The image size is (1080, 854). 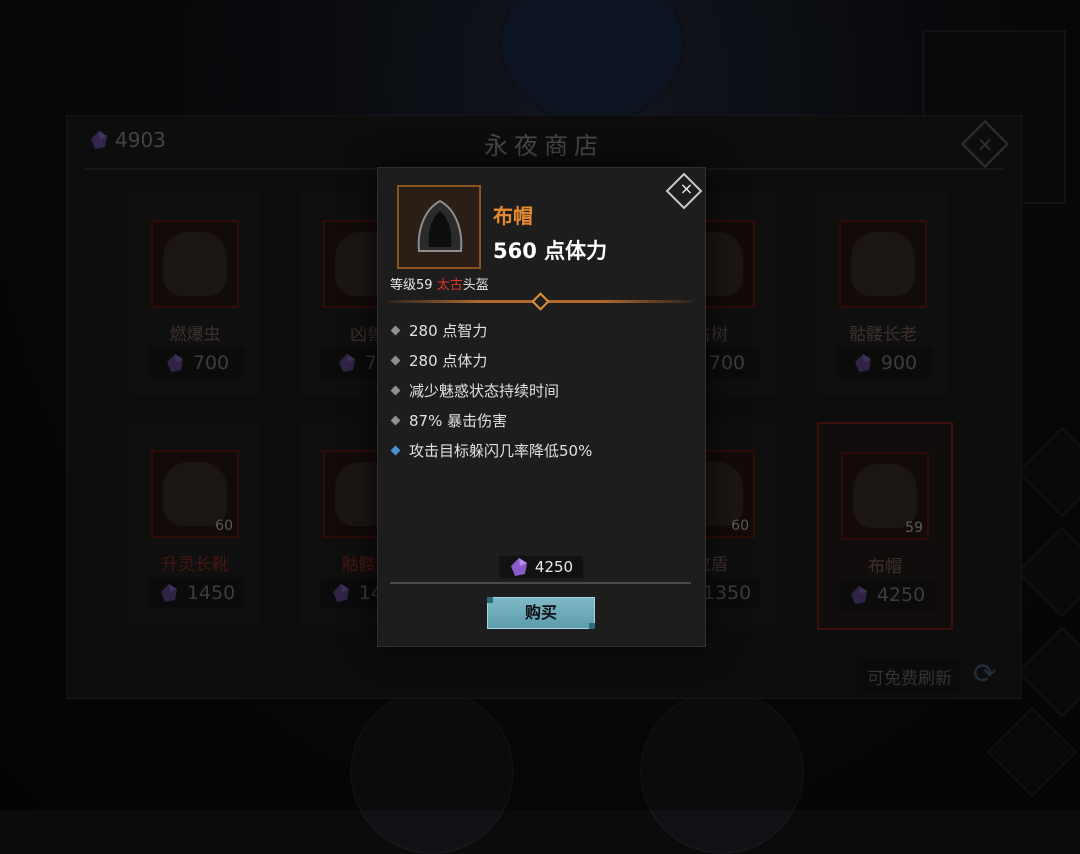 I want to click on item-price: 4250, so click(x=541, y=567).